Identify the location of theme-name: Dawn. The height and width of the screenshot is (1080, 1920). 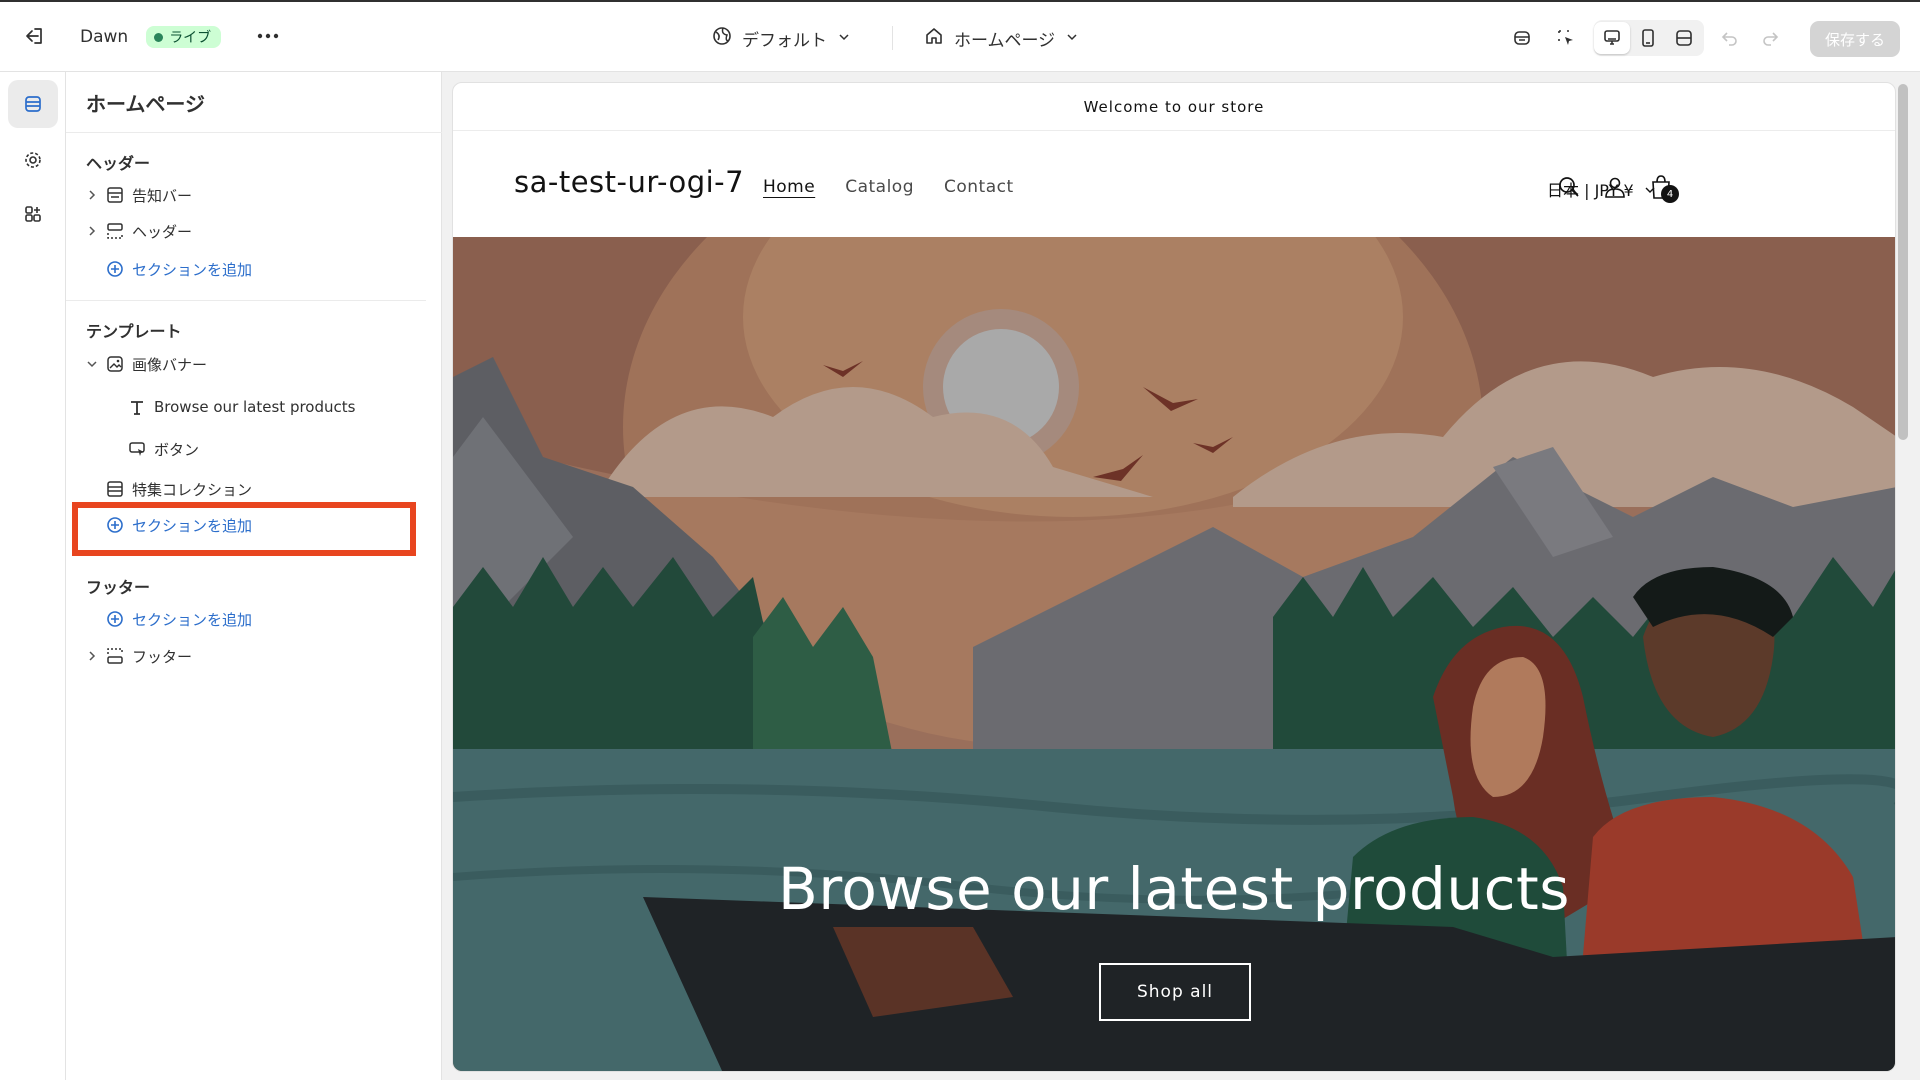
(104, 37).